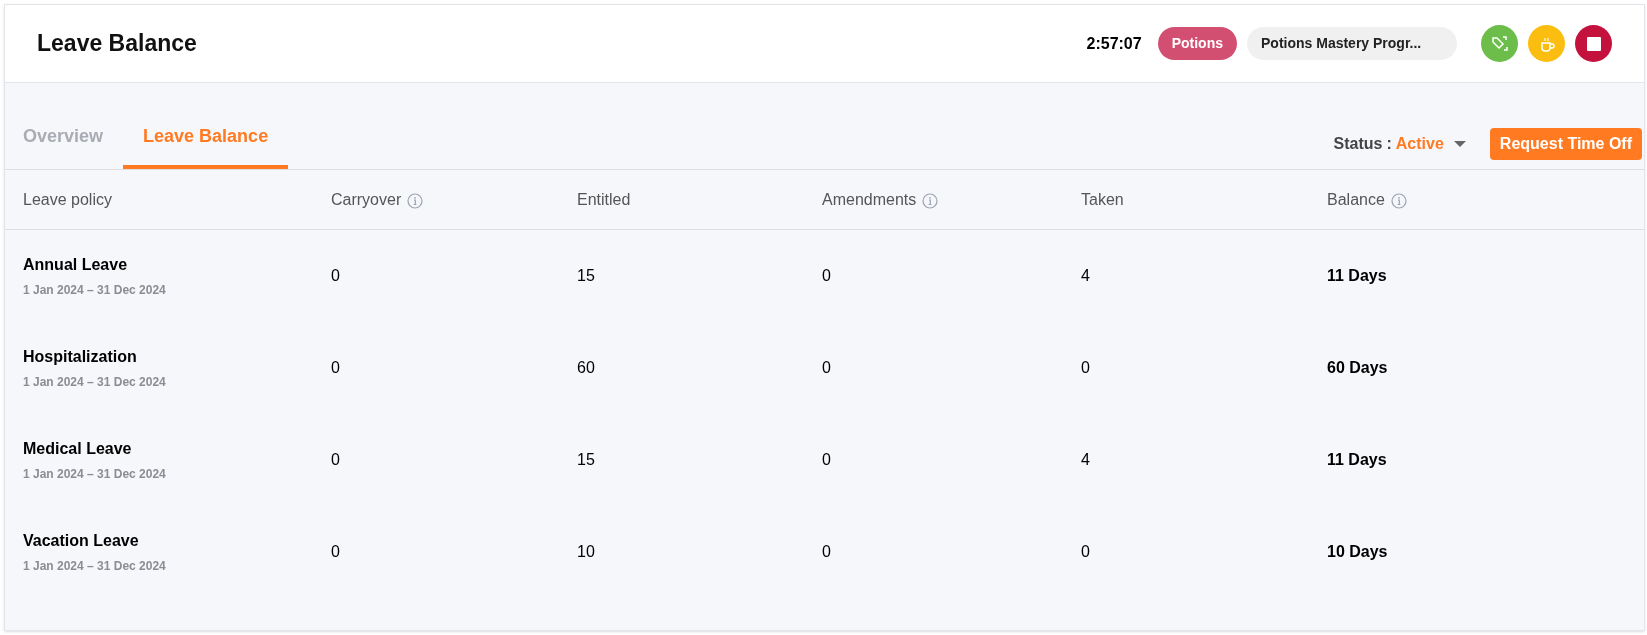  Describe the element at coordinates (206, 138) in the screenshot. I see `tab: Leave Balance` at that location.